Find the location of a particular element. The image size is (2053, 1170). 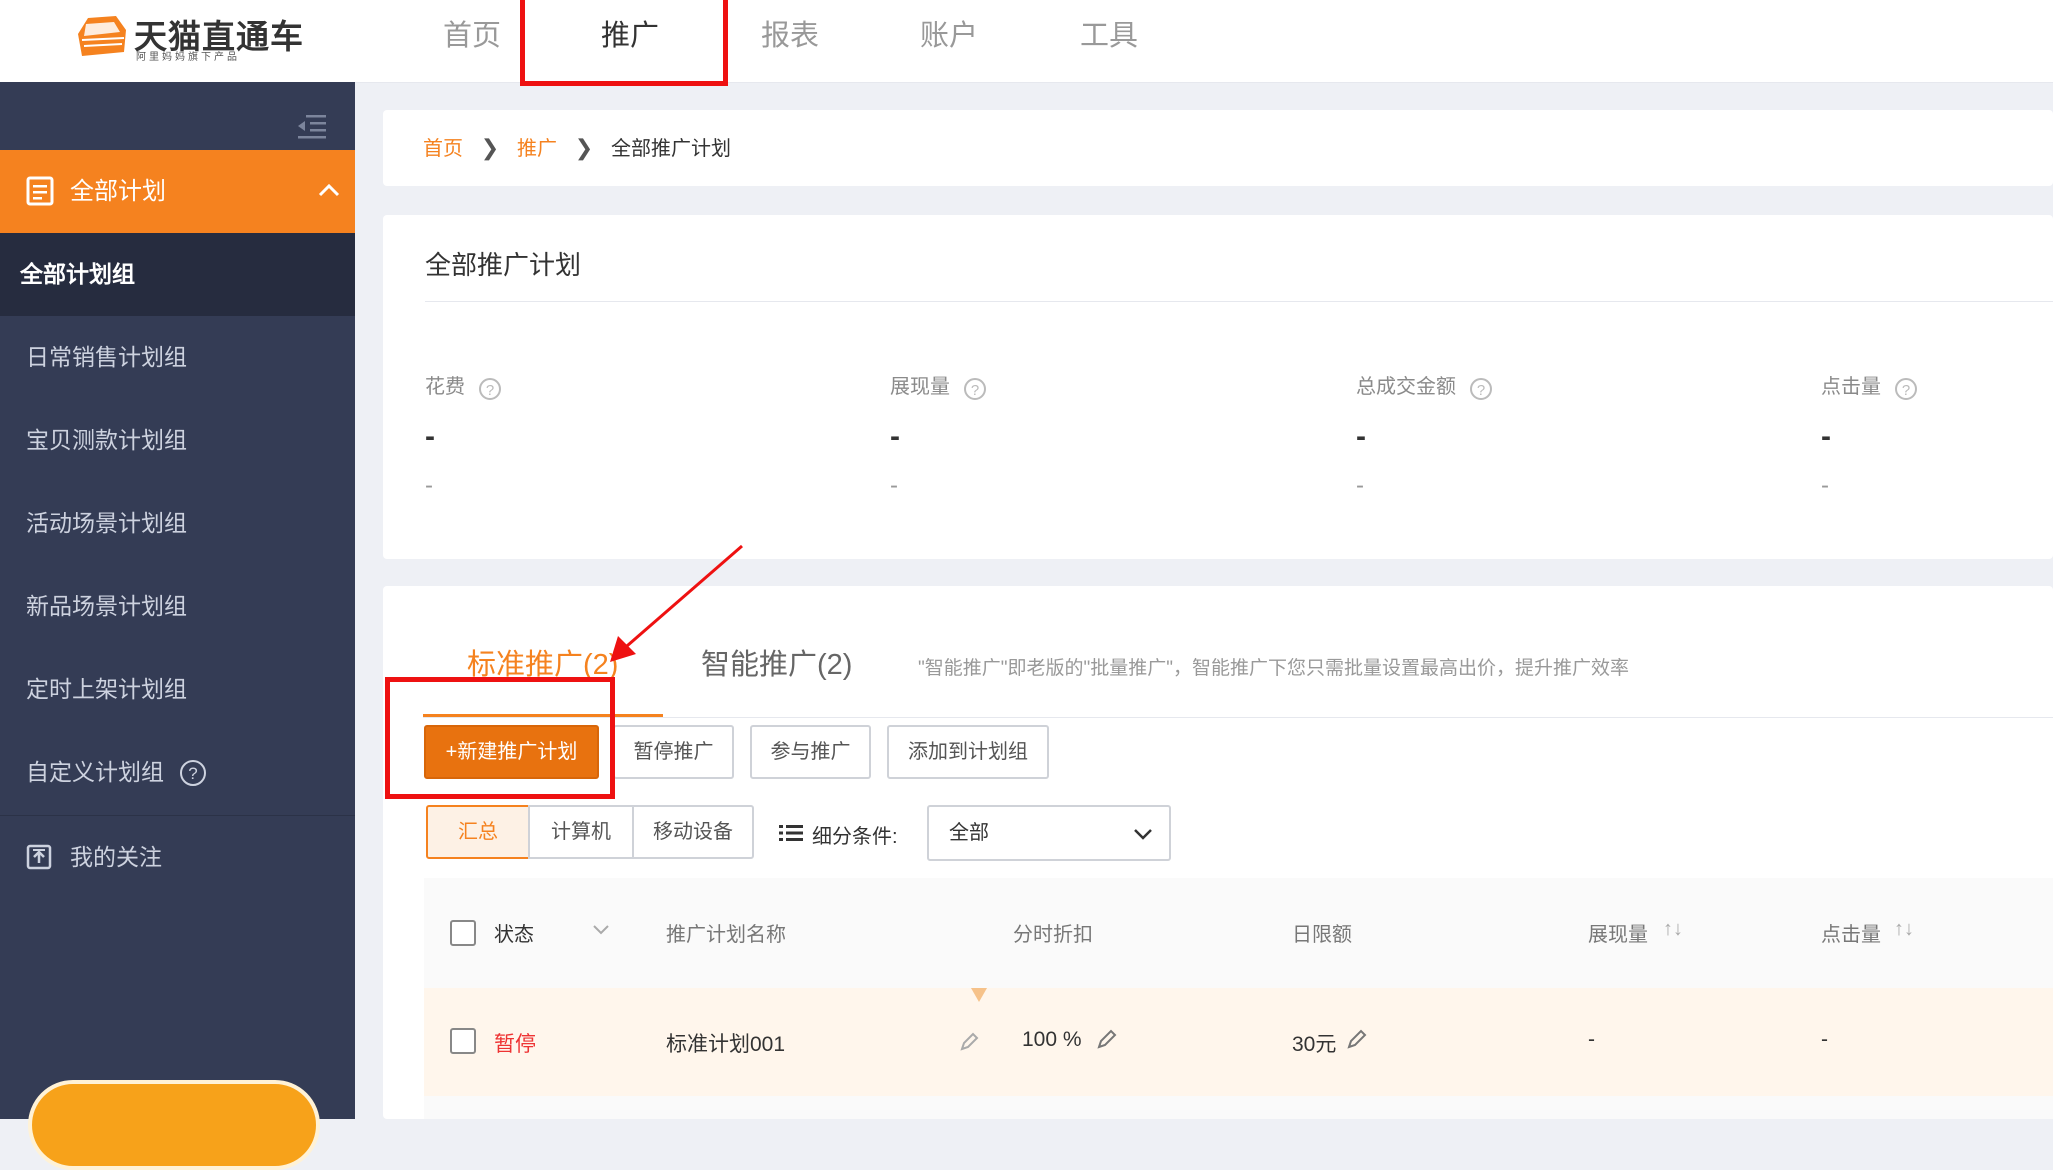

nav-tools: 工具 is located at coordinates (1109, 36).